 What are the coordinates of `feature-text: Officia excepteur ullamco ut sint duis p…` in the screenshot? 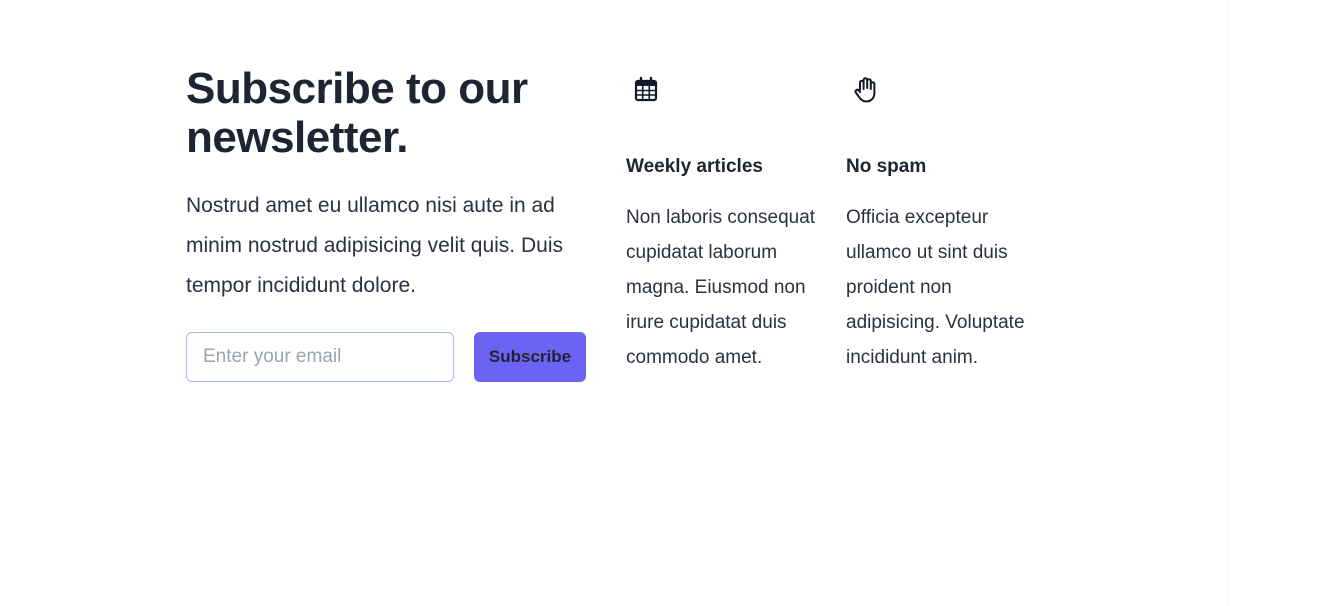 It's located at (935, 287).